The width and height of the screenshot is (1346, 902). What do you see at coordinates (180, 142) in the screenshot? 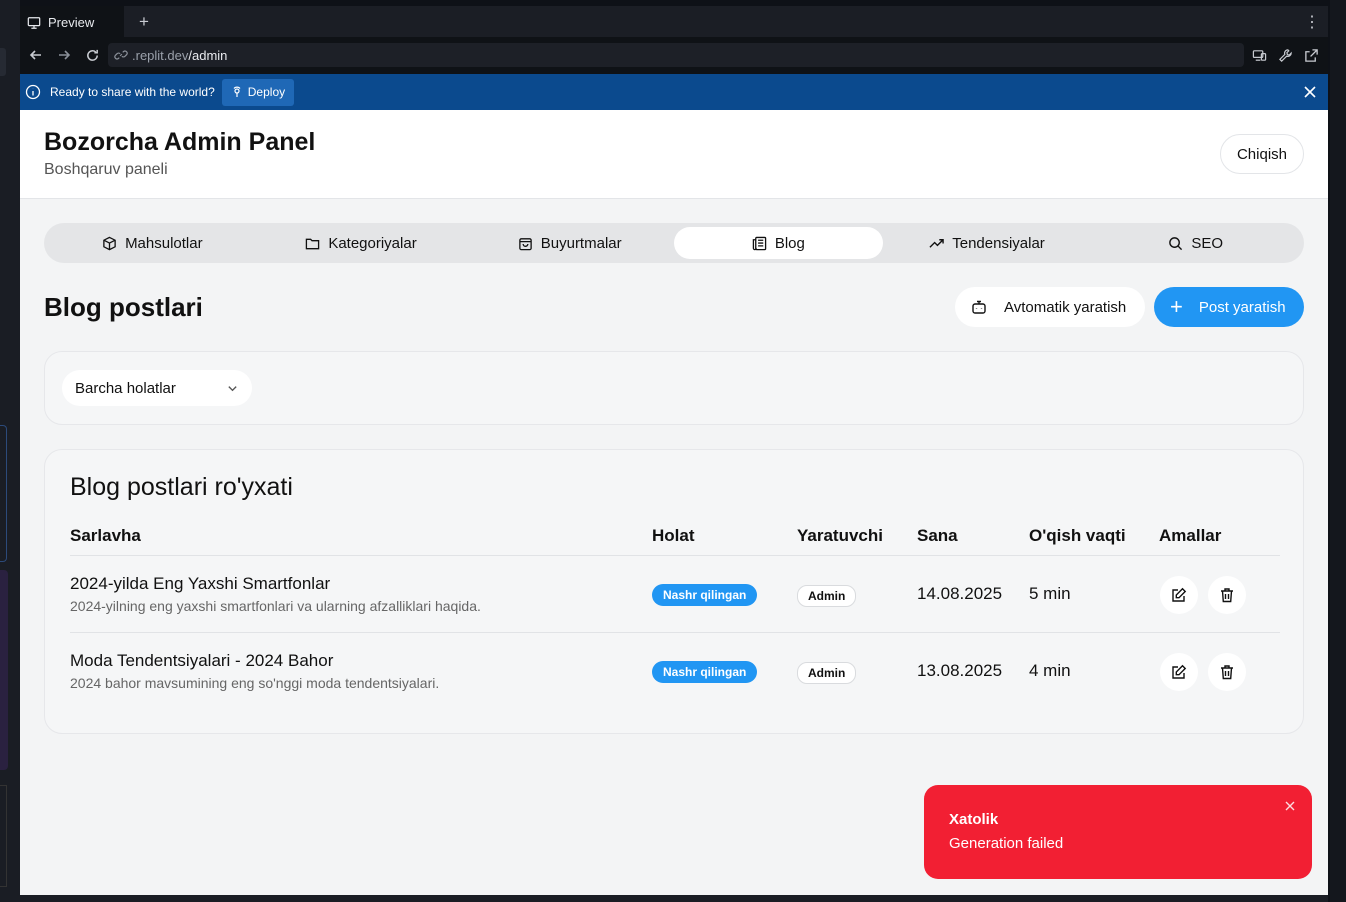
I see `page-title: Bozorcha Admin Panel` at bounding box center [180, 142].